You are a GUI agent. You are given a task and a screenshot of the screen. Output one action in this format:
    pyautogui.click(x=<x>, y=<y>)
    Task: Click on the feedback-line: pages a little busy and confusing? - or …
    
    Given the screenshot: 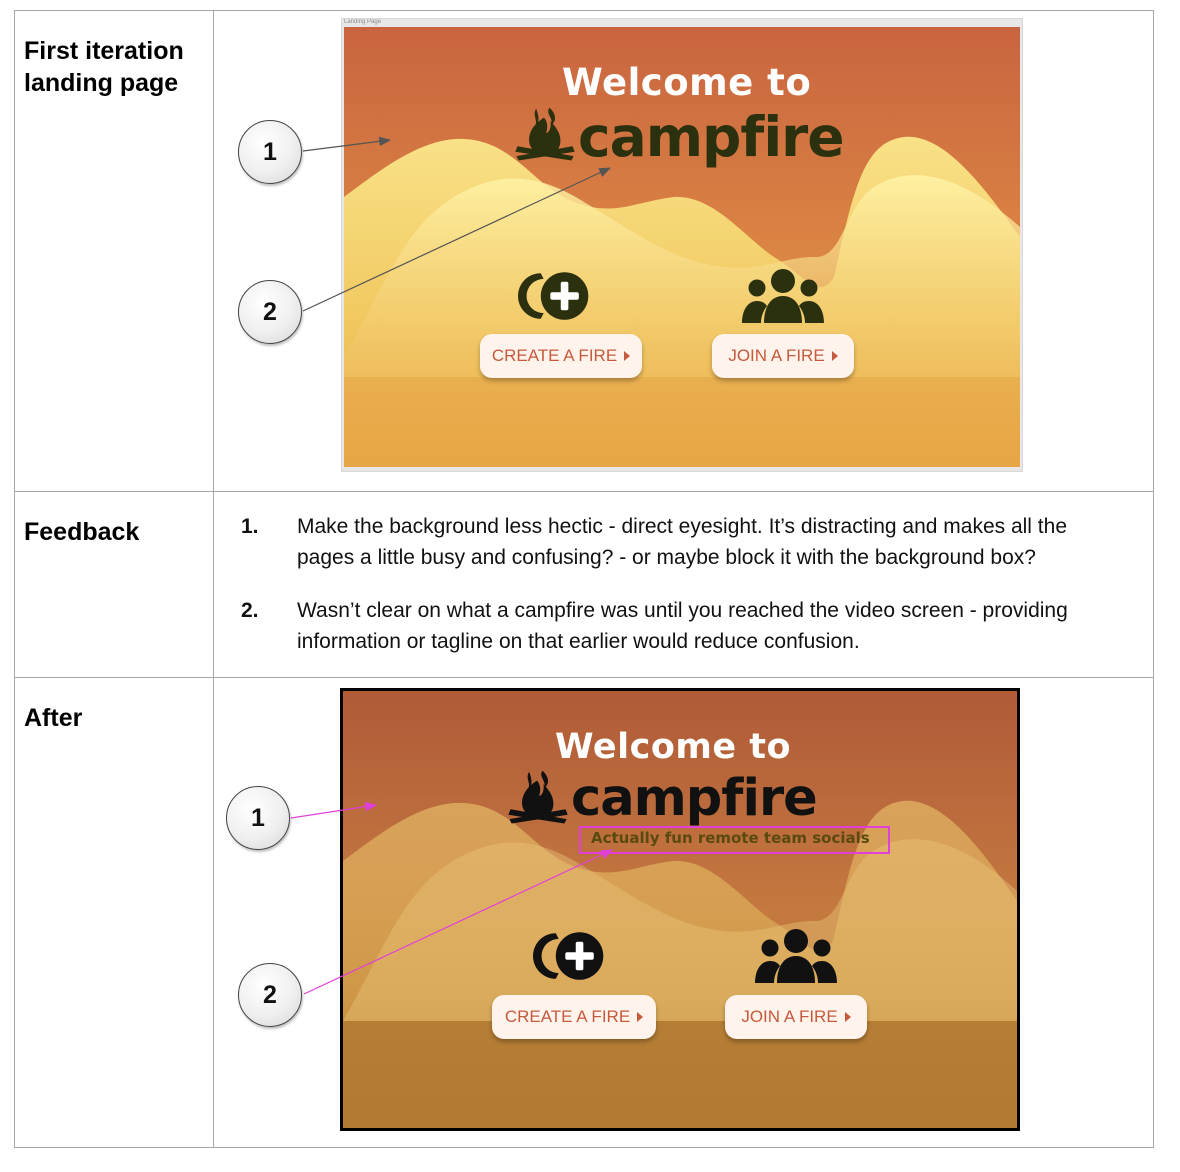 What is the action you would take?
    pyautogui.click(x=666, y=557)
    